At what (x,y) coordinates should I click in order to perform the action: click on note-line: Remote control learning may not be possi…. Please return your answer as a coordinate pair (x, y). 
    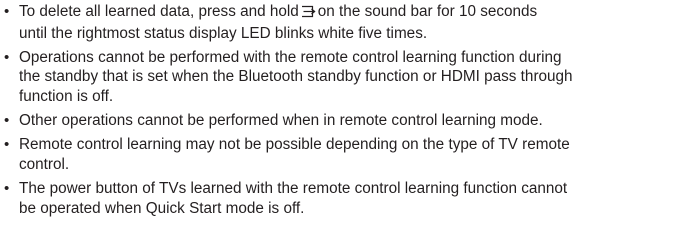
    Looking at the image, I should click on (294, 145).